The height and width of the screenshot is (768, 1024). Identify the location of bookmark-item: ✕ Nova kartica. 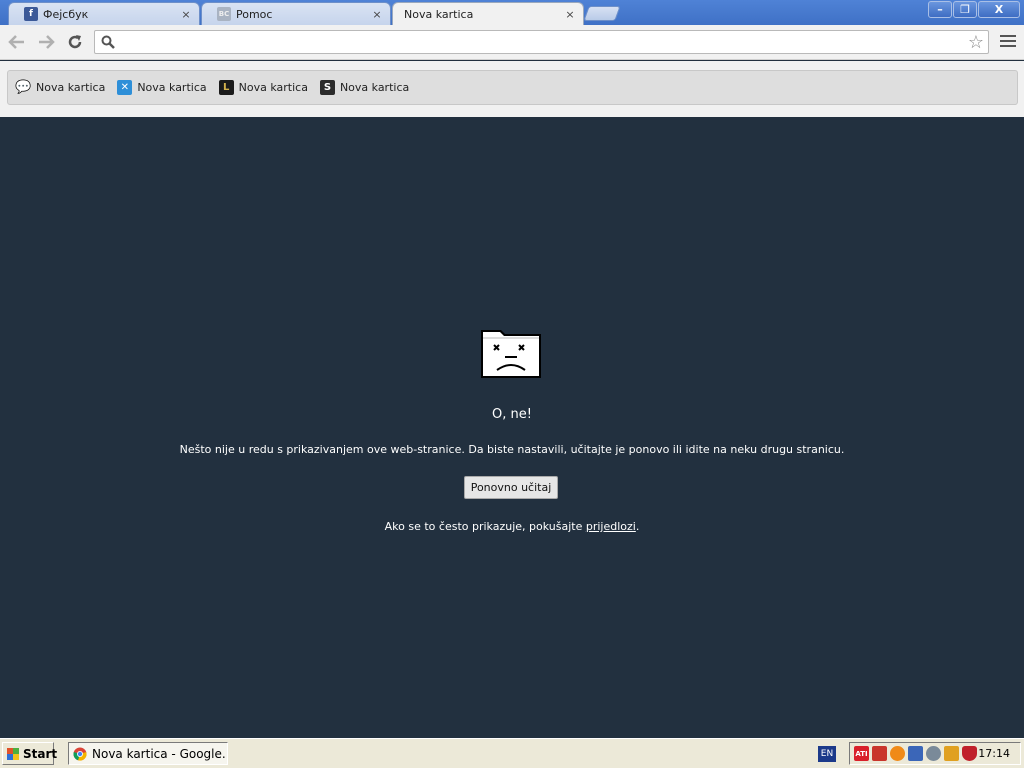
(162, 87).